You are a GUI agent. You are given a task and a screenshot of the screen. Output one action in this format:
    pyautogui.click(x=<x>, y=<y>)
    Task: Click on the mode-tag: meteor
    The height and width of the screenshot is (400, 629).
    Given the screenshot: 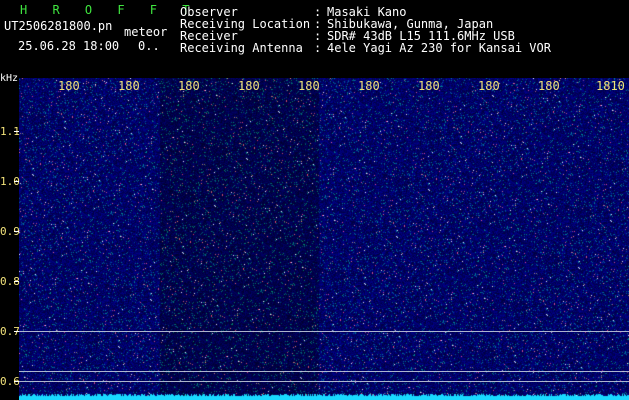 What is the action you would take?
    pyautogui.click(x=146, y=32)
    